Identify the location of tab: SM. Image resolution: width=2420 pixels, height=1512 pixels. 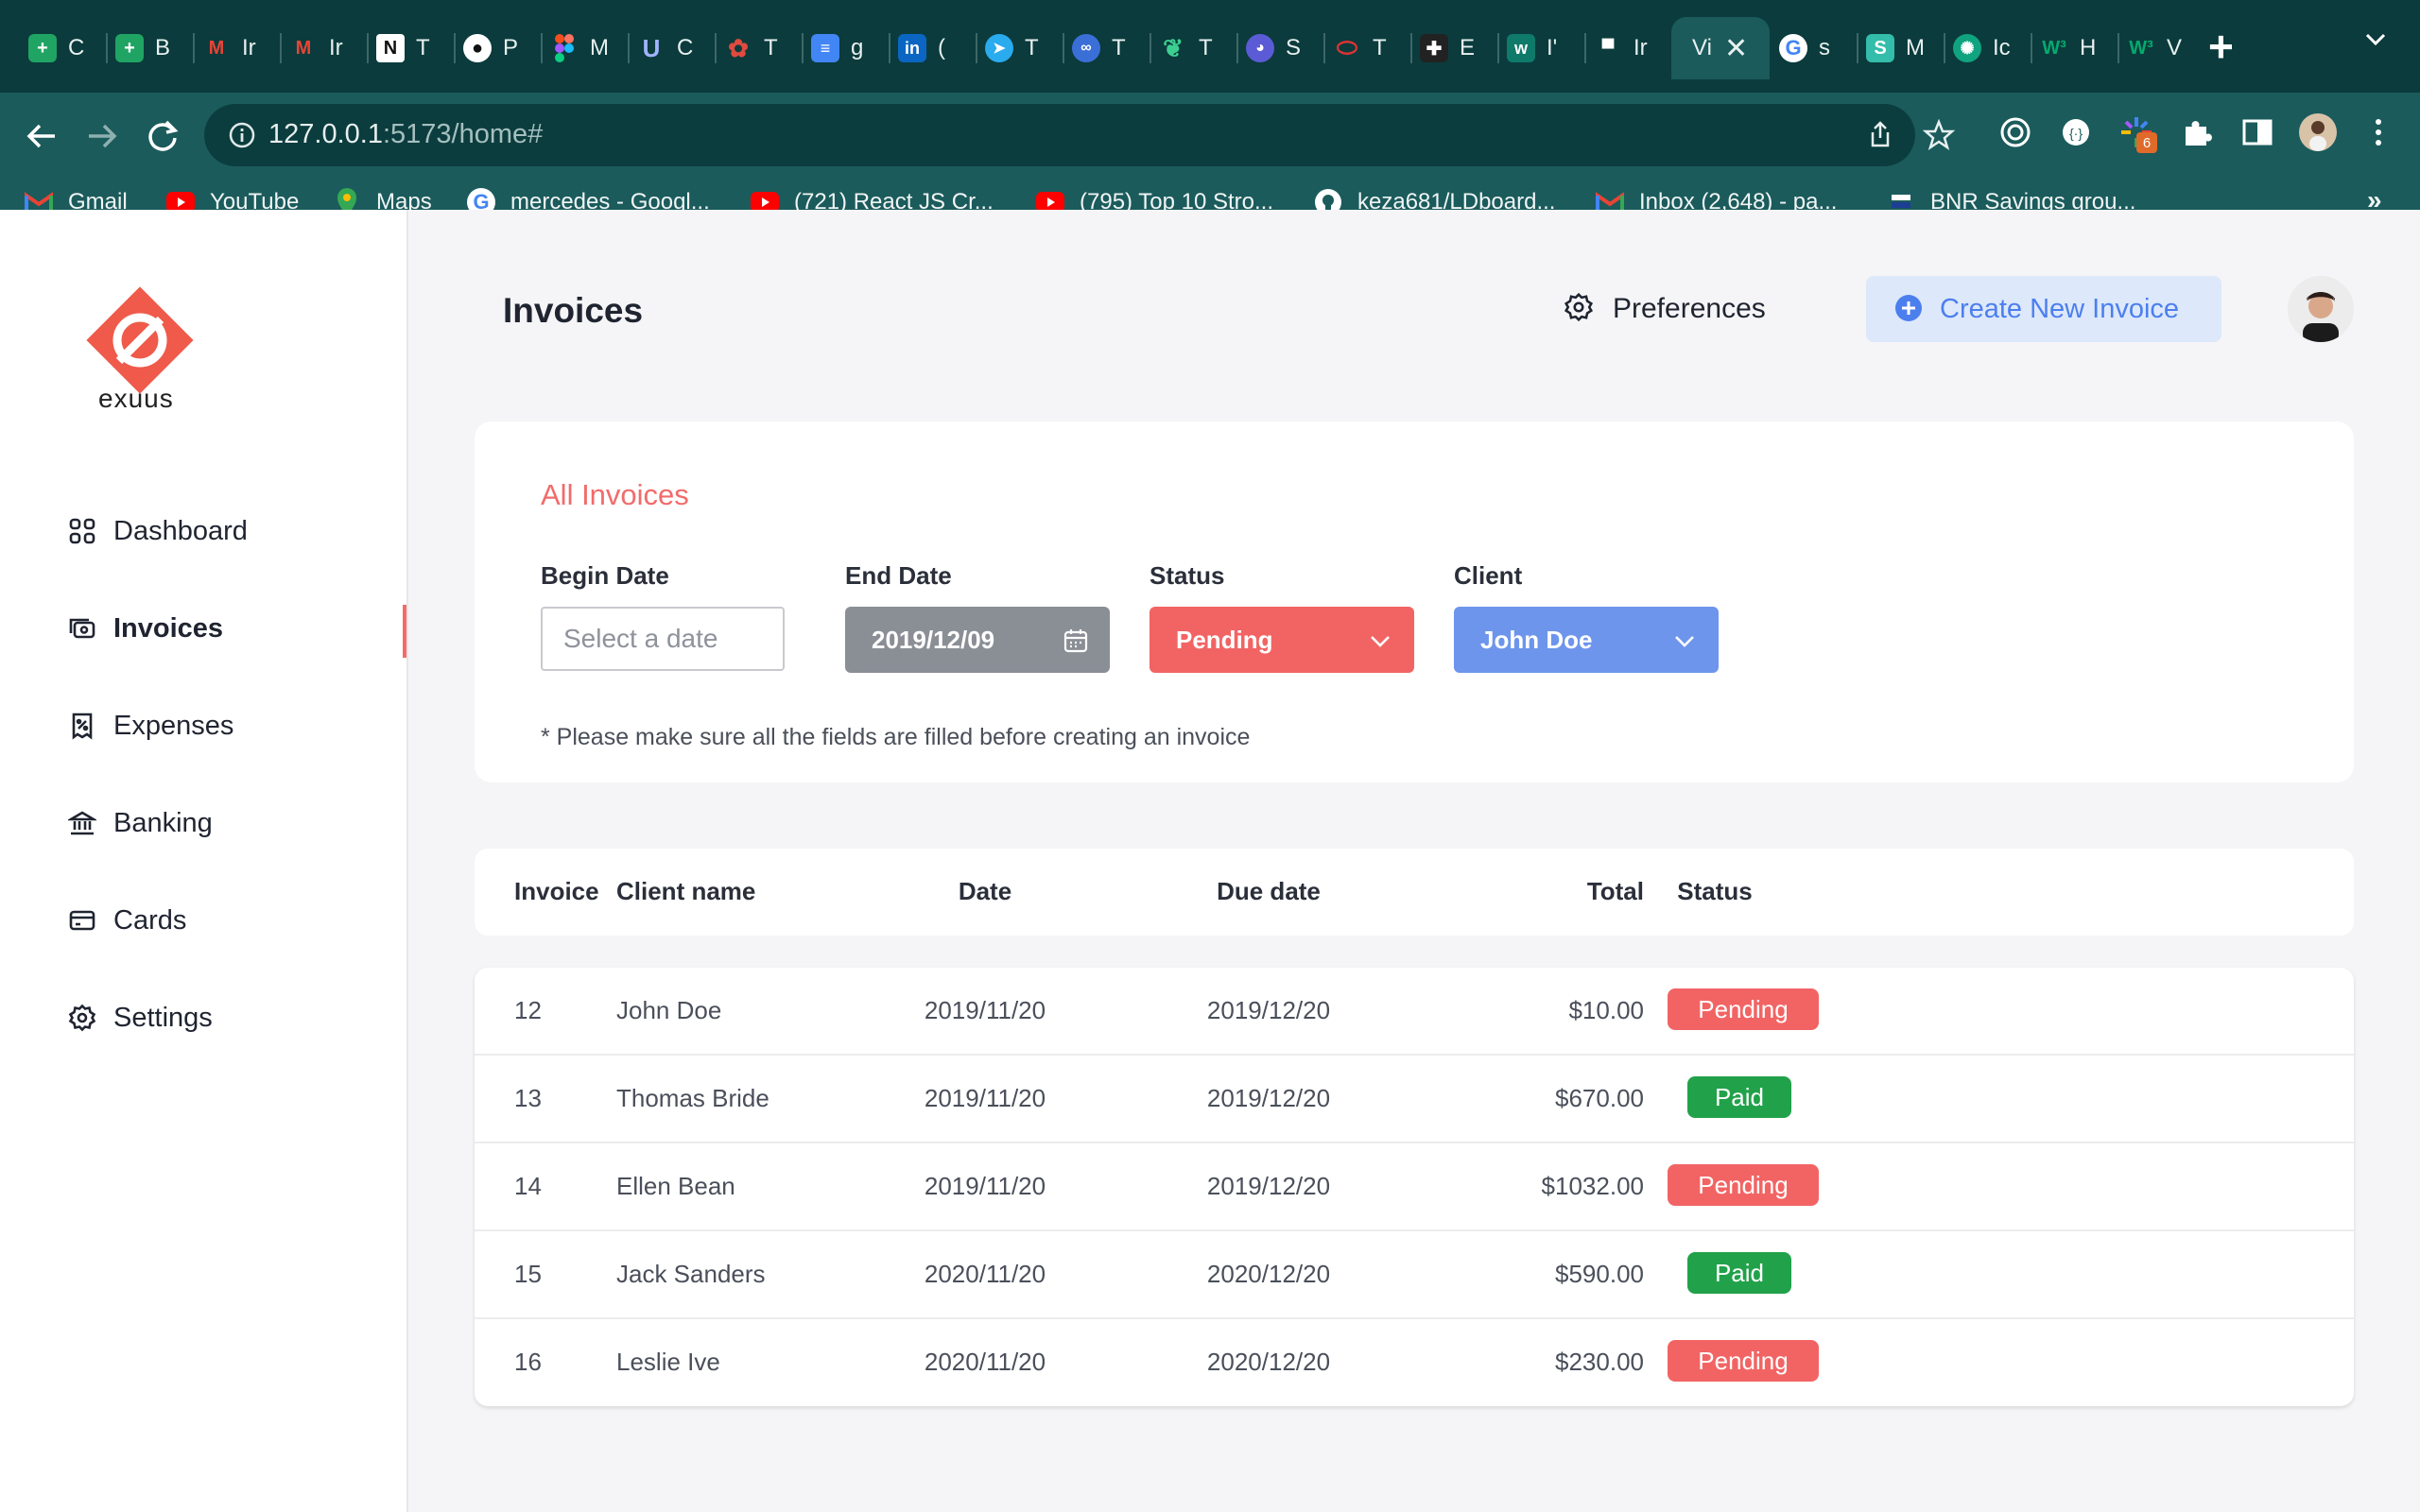
(1900, 48).